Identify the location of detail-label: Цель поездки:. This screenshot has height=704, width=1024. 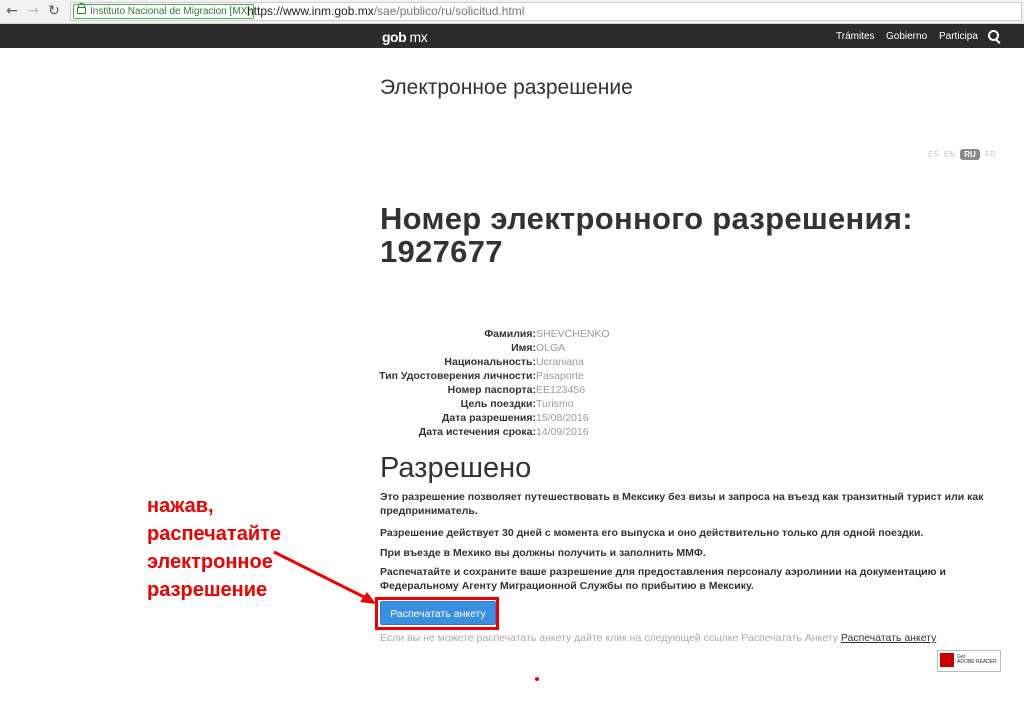
(498, 404).